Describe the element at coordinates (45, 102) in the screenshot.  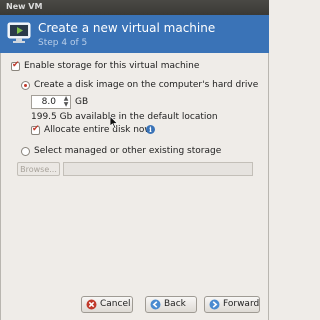
I see `disk-size-value: 8.0` at that location.